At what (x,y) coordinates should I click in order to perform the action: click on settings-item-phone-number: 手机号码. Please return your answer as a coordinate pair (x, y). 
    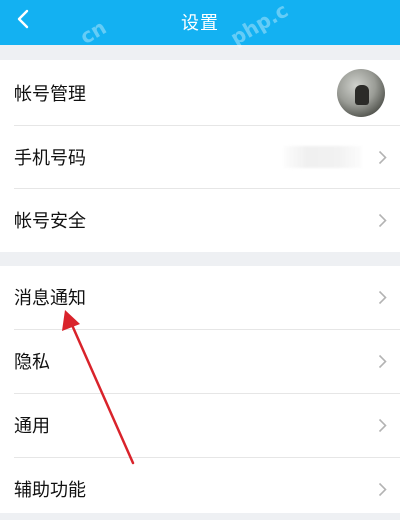
    Looking at the image, I should click on (200, 157).